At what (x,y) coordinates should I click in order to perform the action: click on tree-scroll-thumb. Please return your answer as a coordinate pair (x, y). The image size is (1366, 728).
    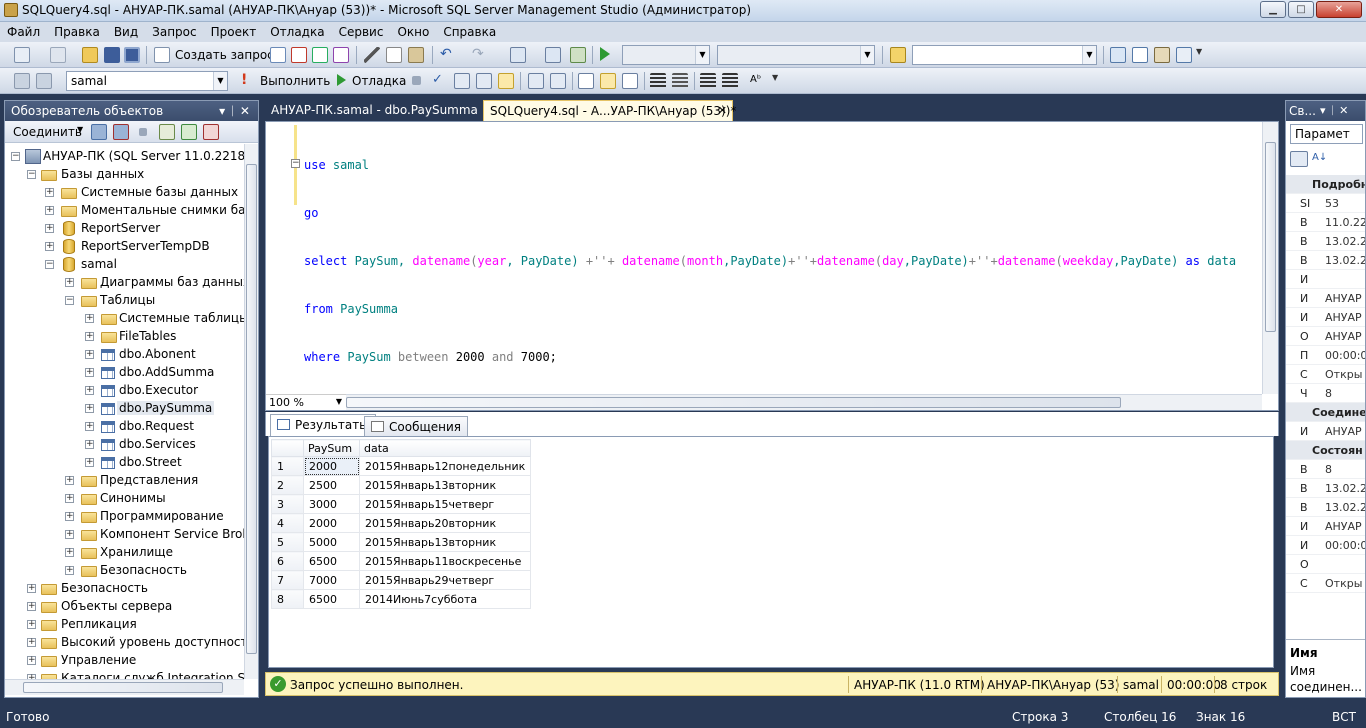
    Looking at the image, I should click on (251, 409).